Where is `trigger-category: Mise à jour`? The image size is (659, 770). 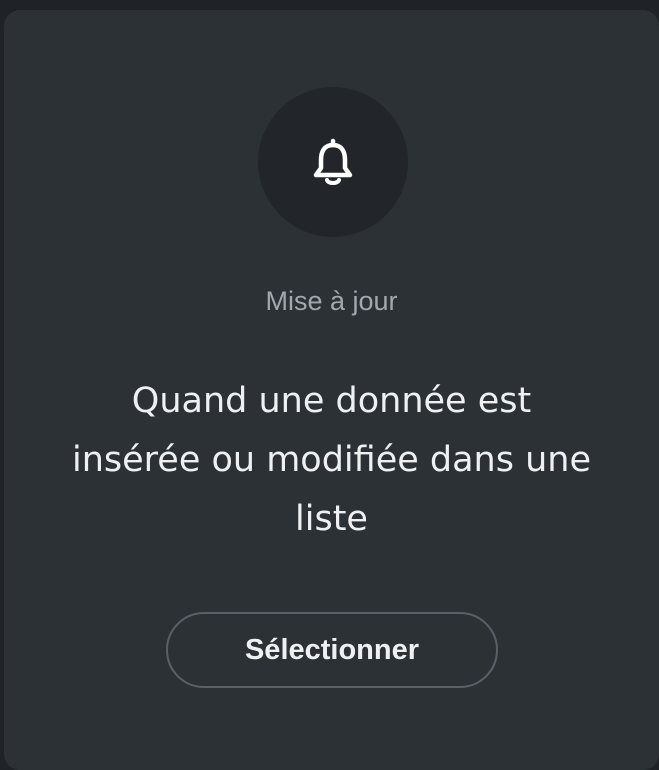 trigger-category: Mise à jour is located at coordinates (331, 301).